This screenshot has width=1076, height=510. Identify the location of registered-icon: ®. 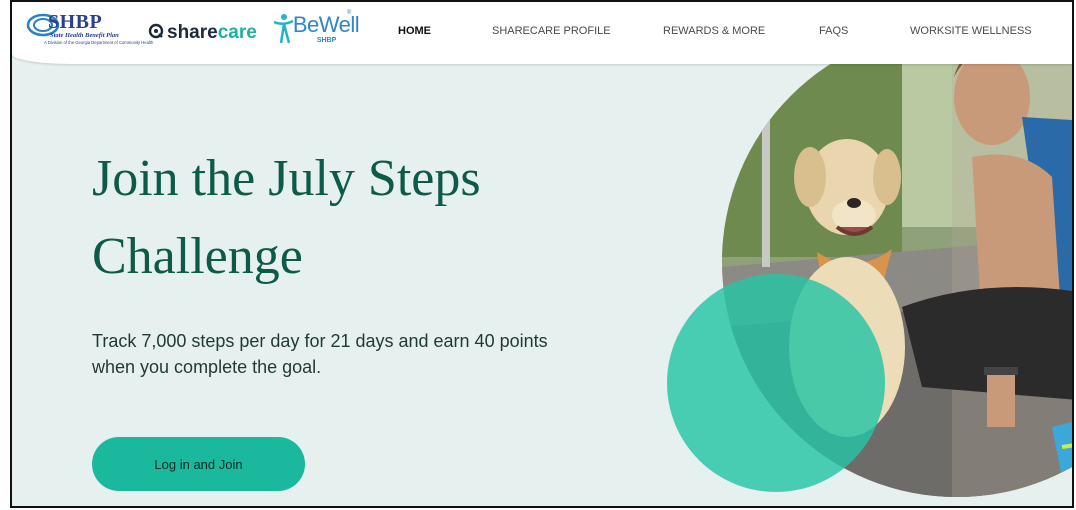
(349, 13).